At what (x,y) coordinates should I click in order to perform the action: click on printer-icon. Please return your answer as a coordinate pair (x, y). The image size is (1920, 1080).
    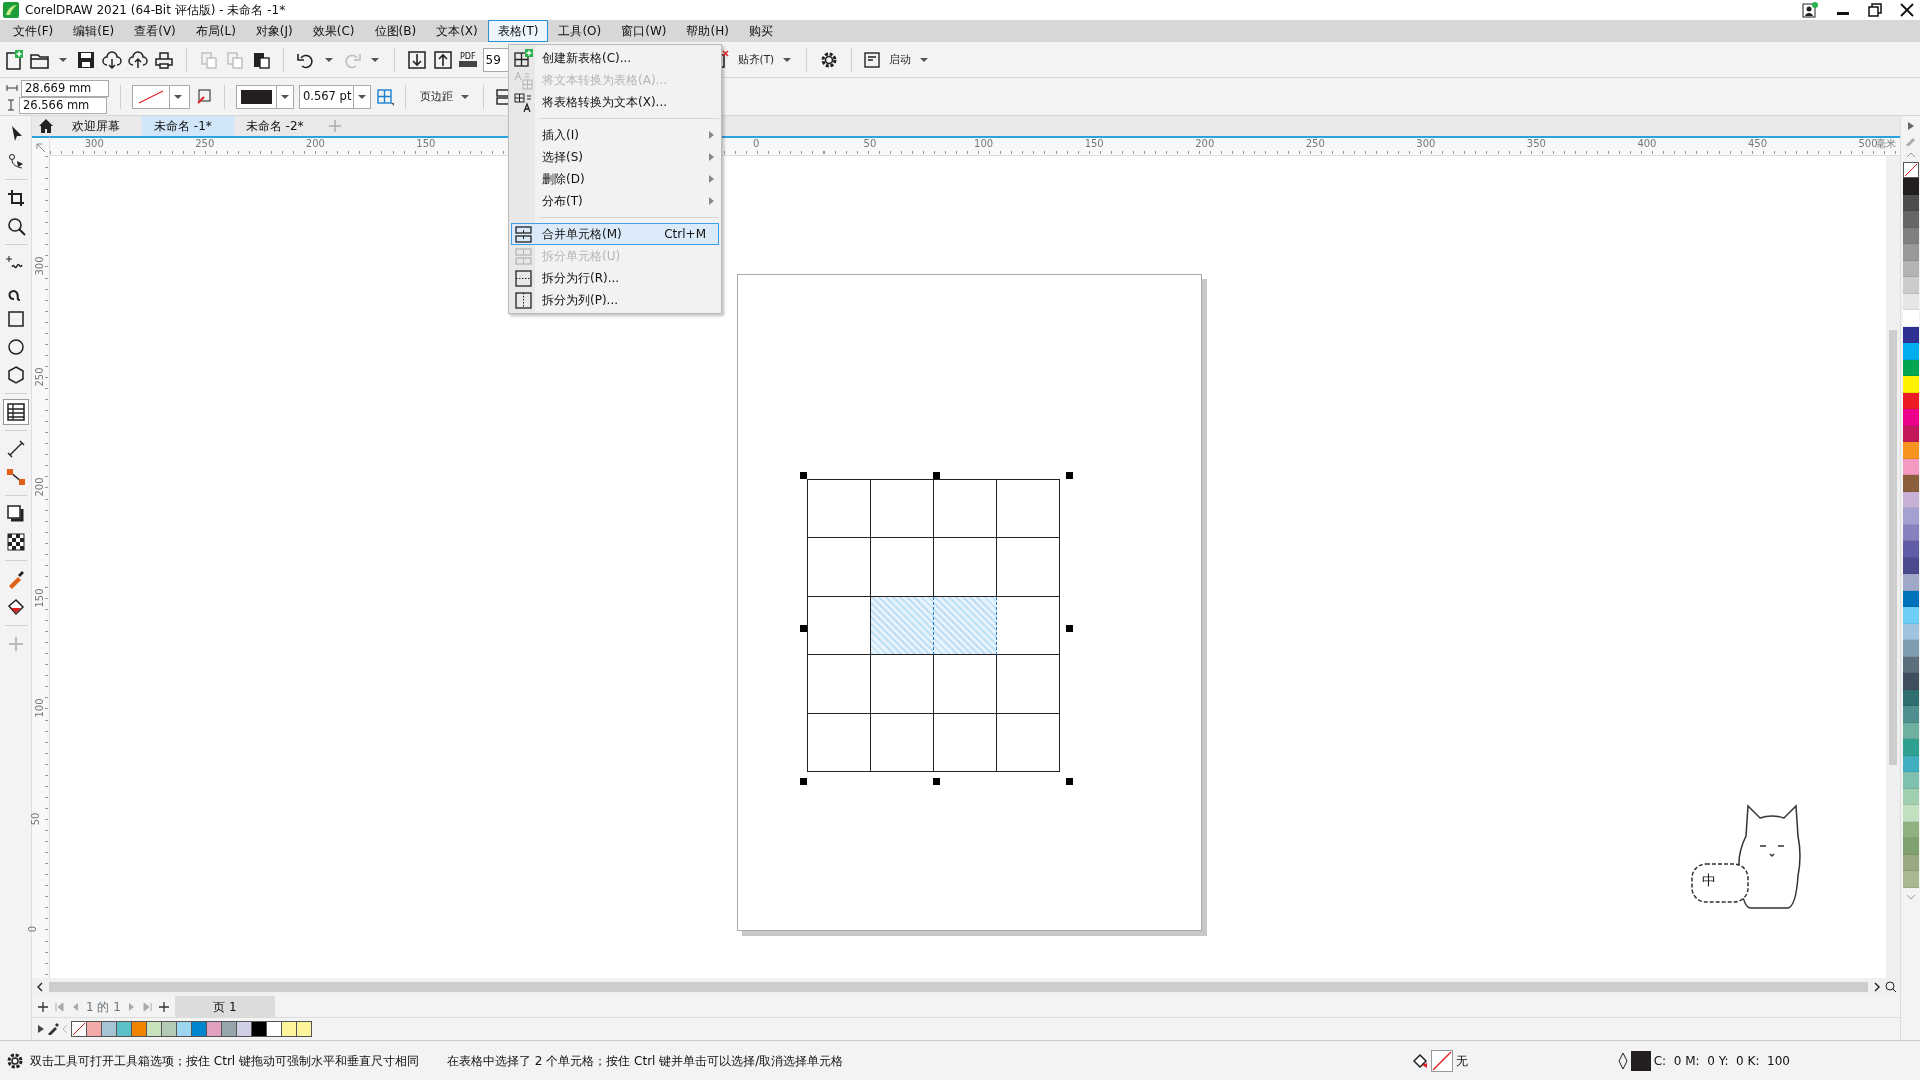
    Looking at the image, I should click on (164, 59).